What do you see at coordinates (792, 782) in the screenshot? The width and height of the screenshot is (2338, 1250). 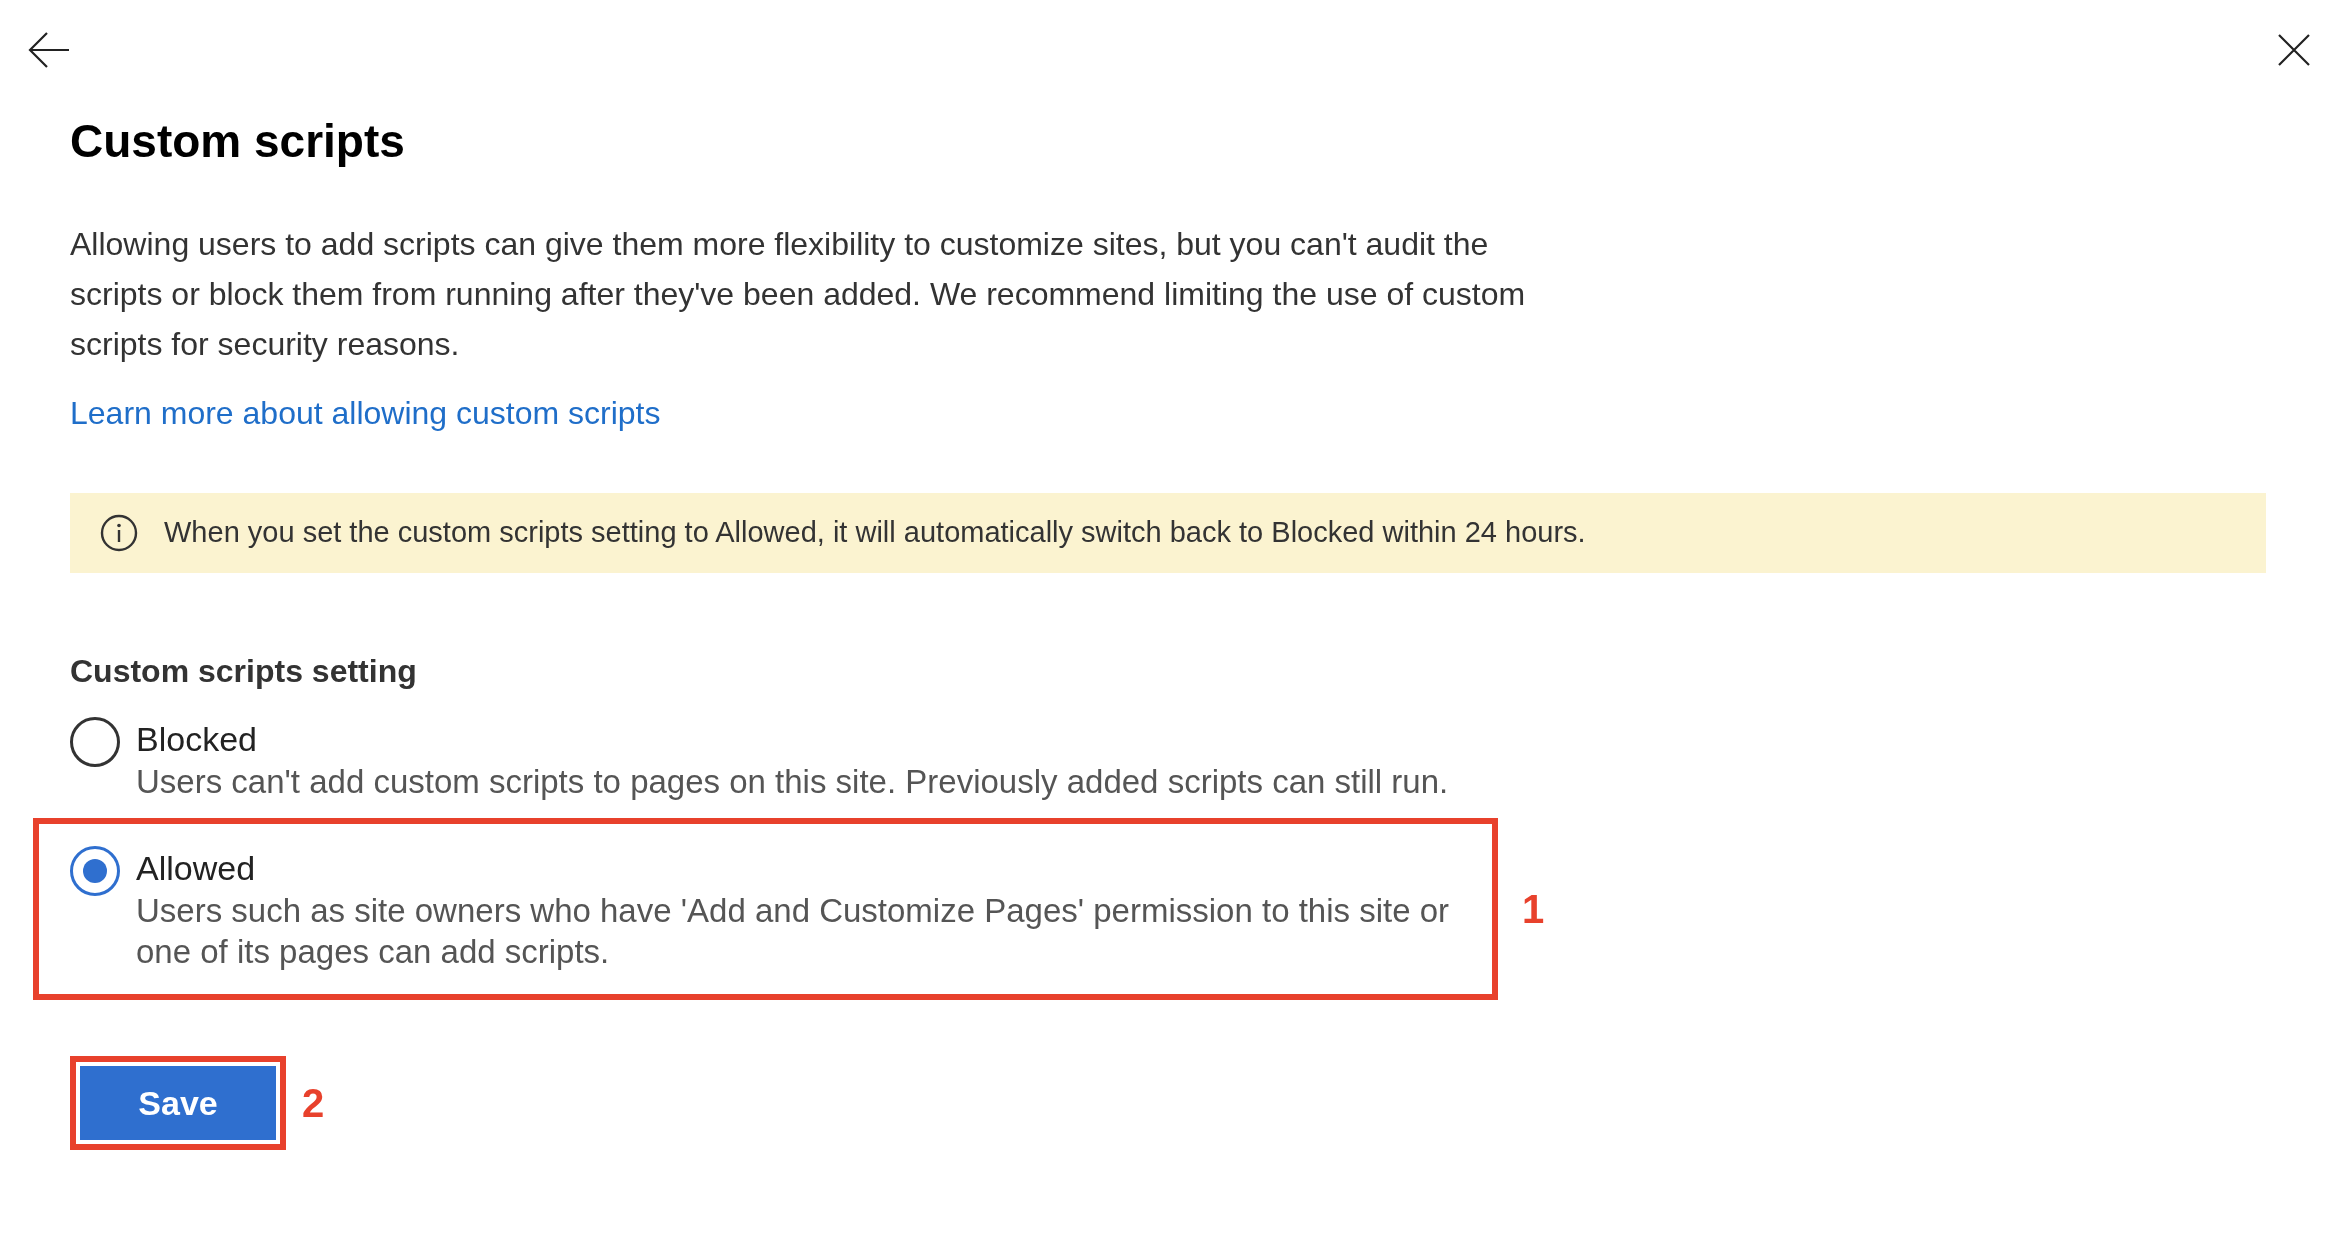 I see `option-description: Users can't add custom scripts to pages on this site. Previously added scripts can still run.` at bounding box center [792, 782].